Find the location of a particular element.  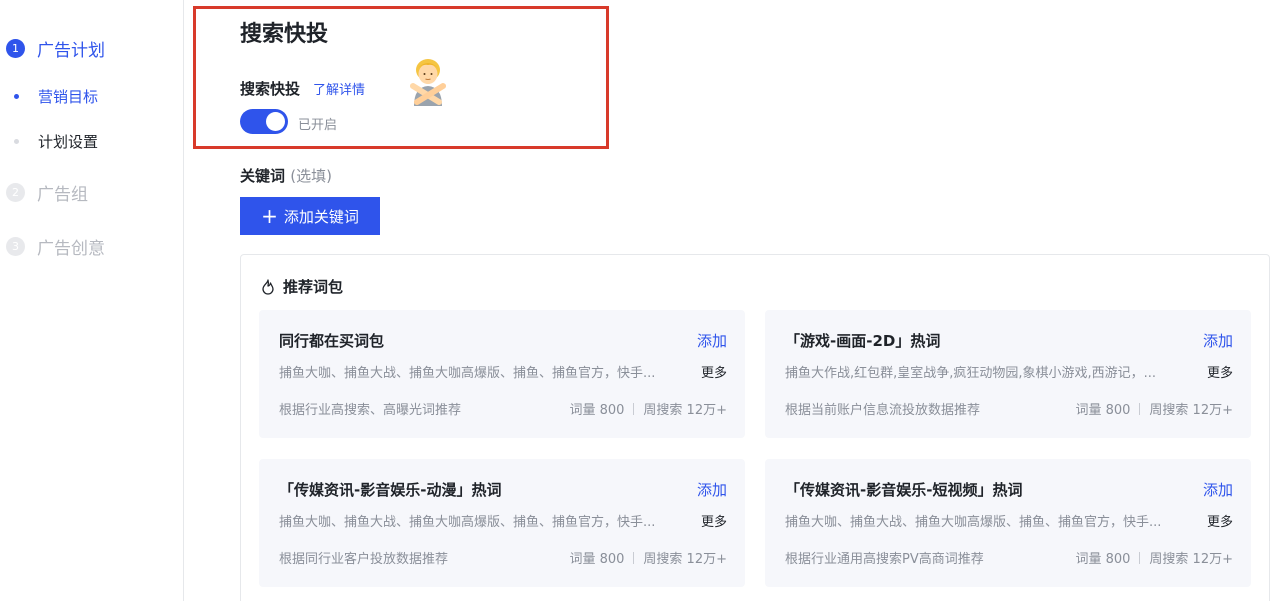

keywords-label: 关键词 (选填) is located at coordinates (286, 175).